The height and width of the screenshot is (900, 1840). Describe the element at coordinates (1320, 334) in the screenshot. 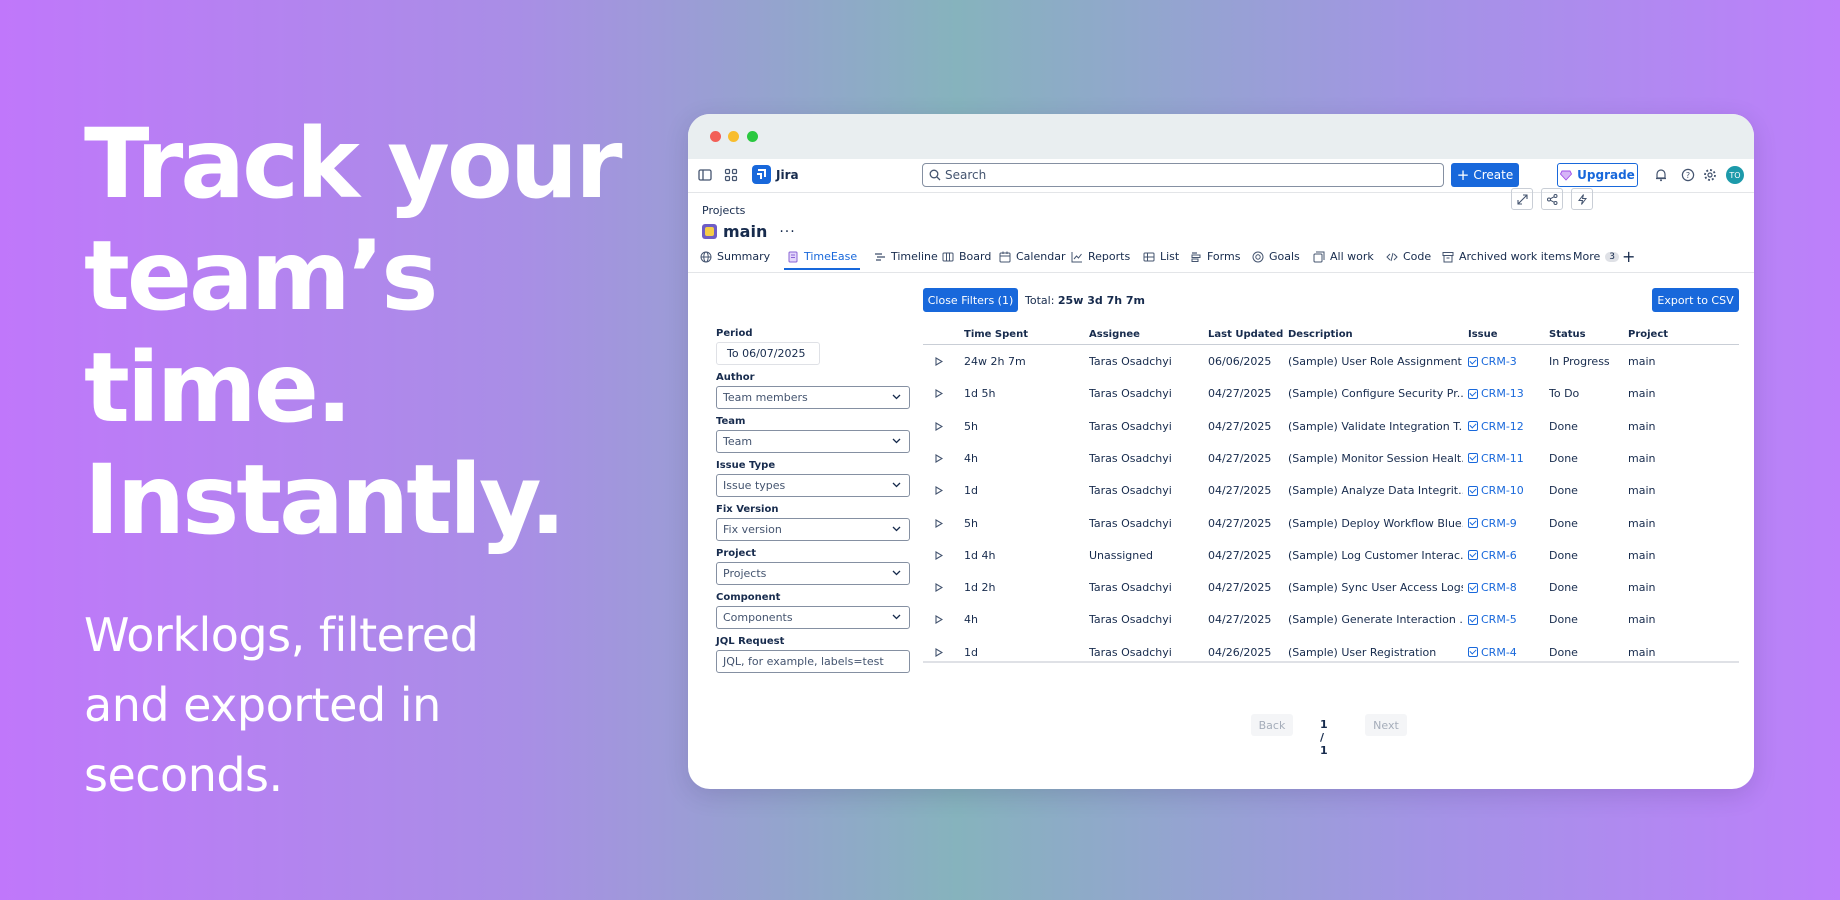

I see `column-header-description: Description` at that location.